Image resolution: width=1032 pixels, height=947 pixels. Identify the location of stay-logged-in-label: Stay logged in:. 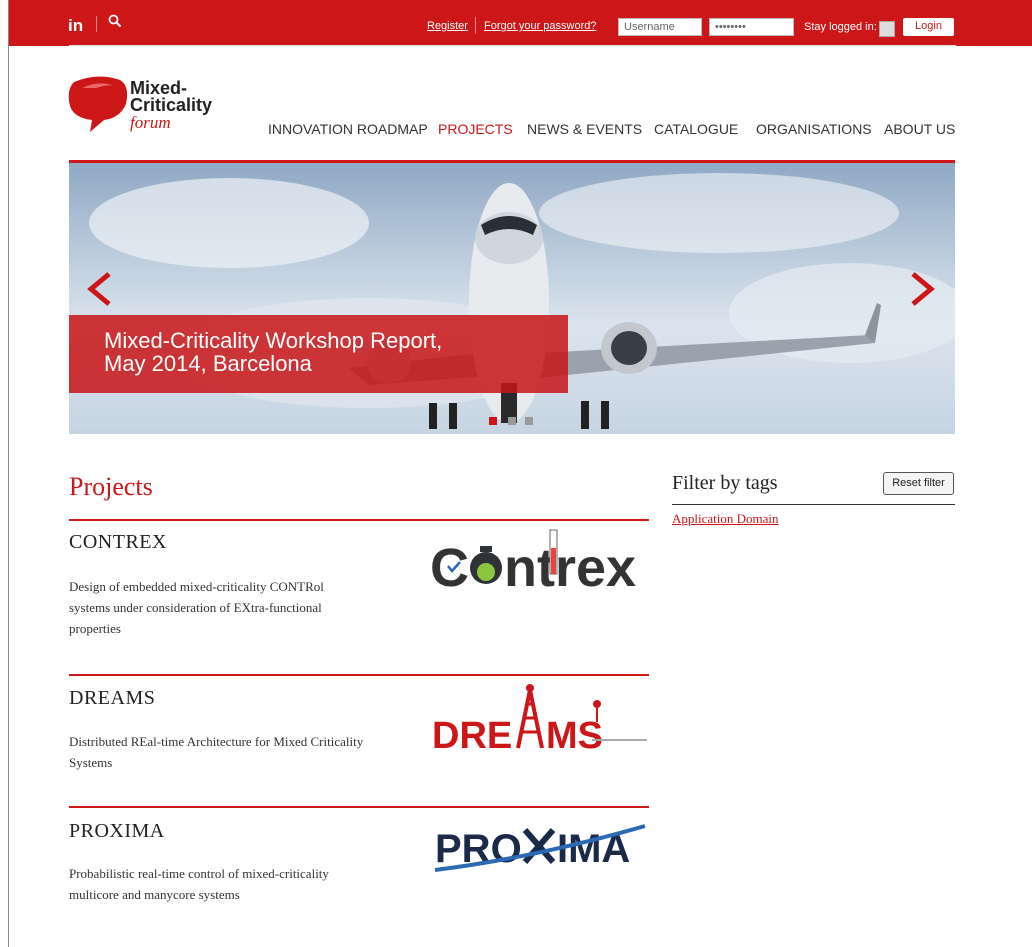
(840, 27).